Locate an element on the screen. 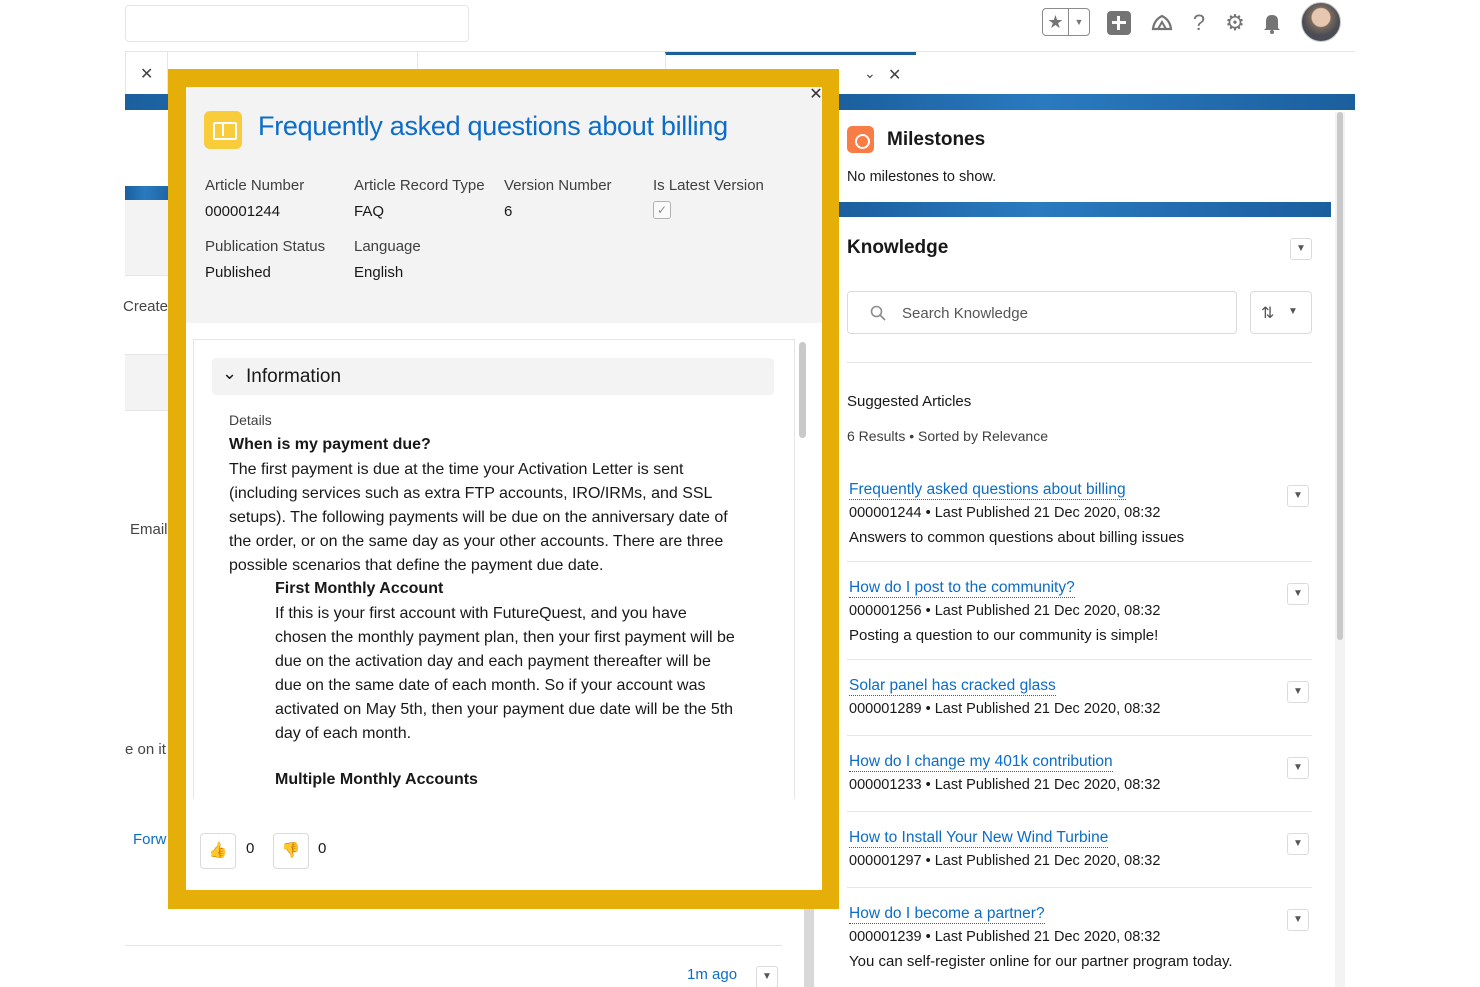 This screenshot has height=987, width=1480. star-icon: ★ is located at coordinates (1056, 22).